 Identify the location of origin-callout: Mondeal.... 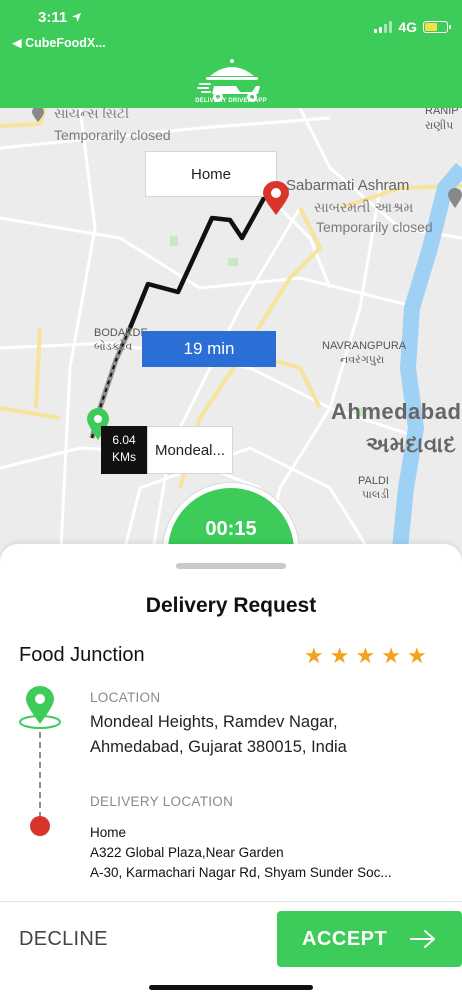
(190, 450).